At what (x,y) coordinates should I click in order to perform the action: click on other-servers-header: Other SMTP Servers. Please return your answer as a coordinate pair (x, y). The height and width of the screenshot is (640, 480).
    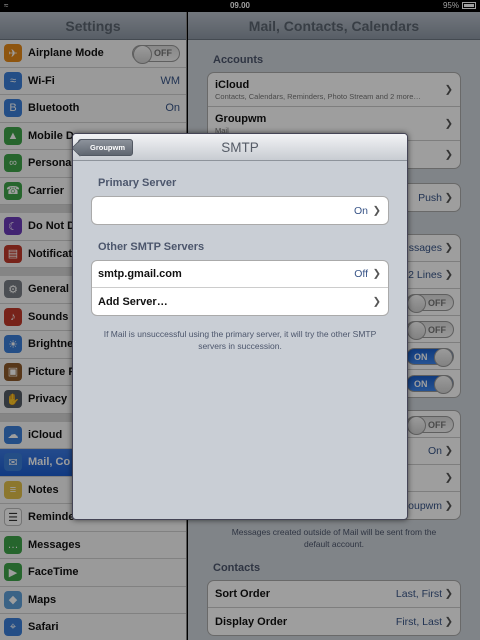
    Looking at the image, I should click on (151, 247).